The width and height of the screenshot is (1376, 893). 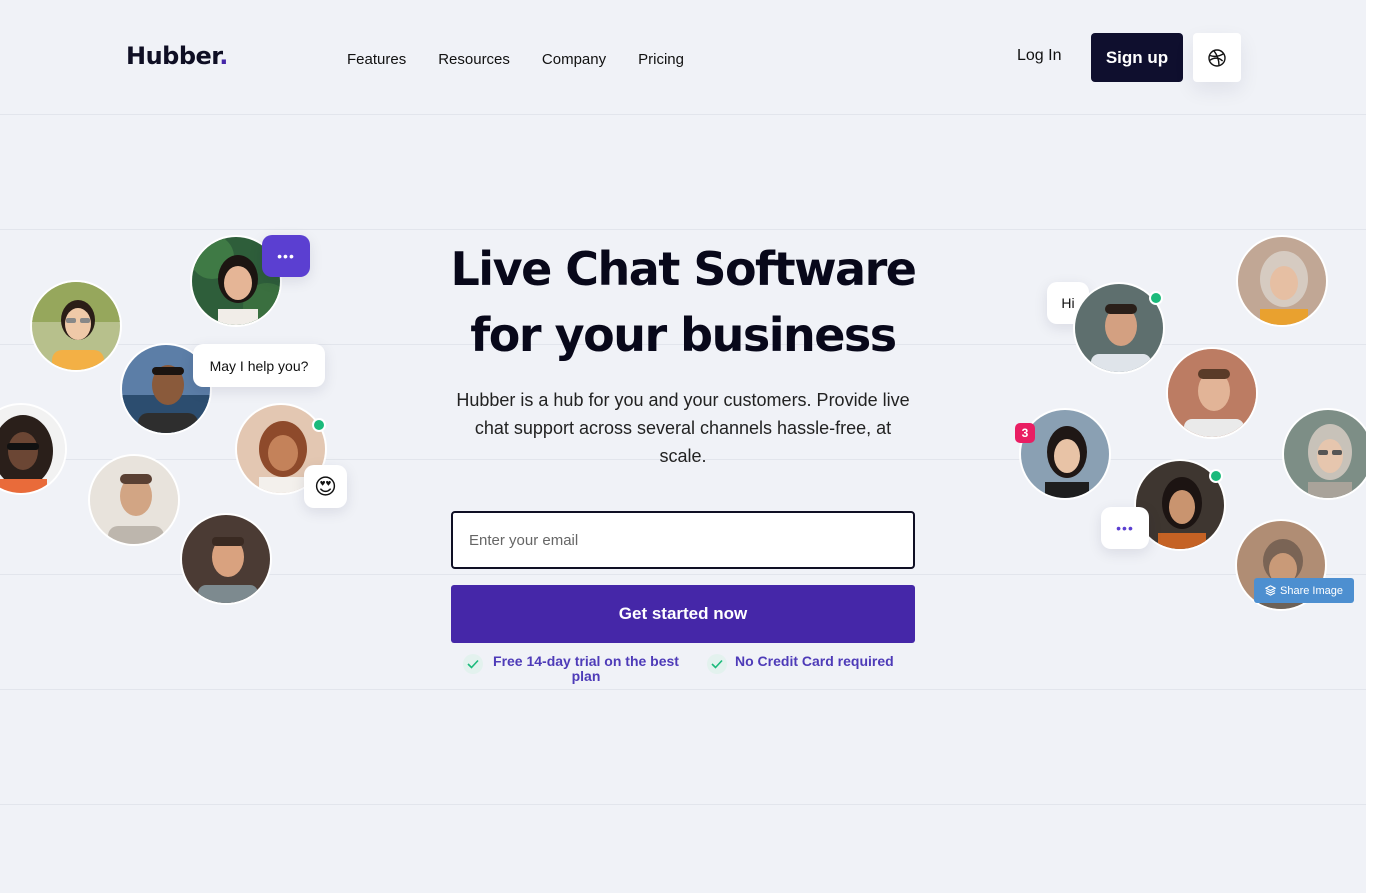 What do you see at coordinates (683, 614) in the screenshot?
I see `get-started-button: Get started now` at bounding box center [683, 614].